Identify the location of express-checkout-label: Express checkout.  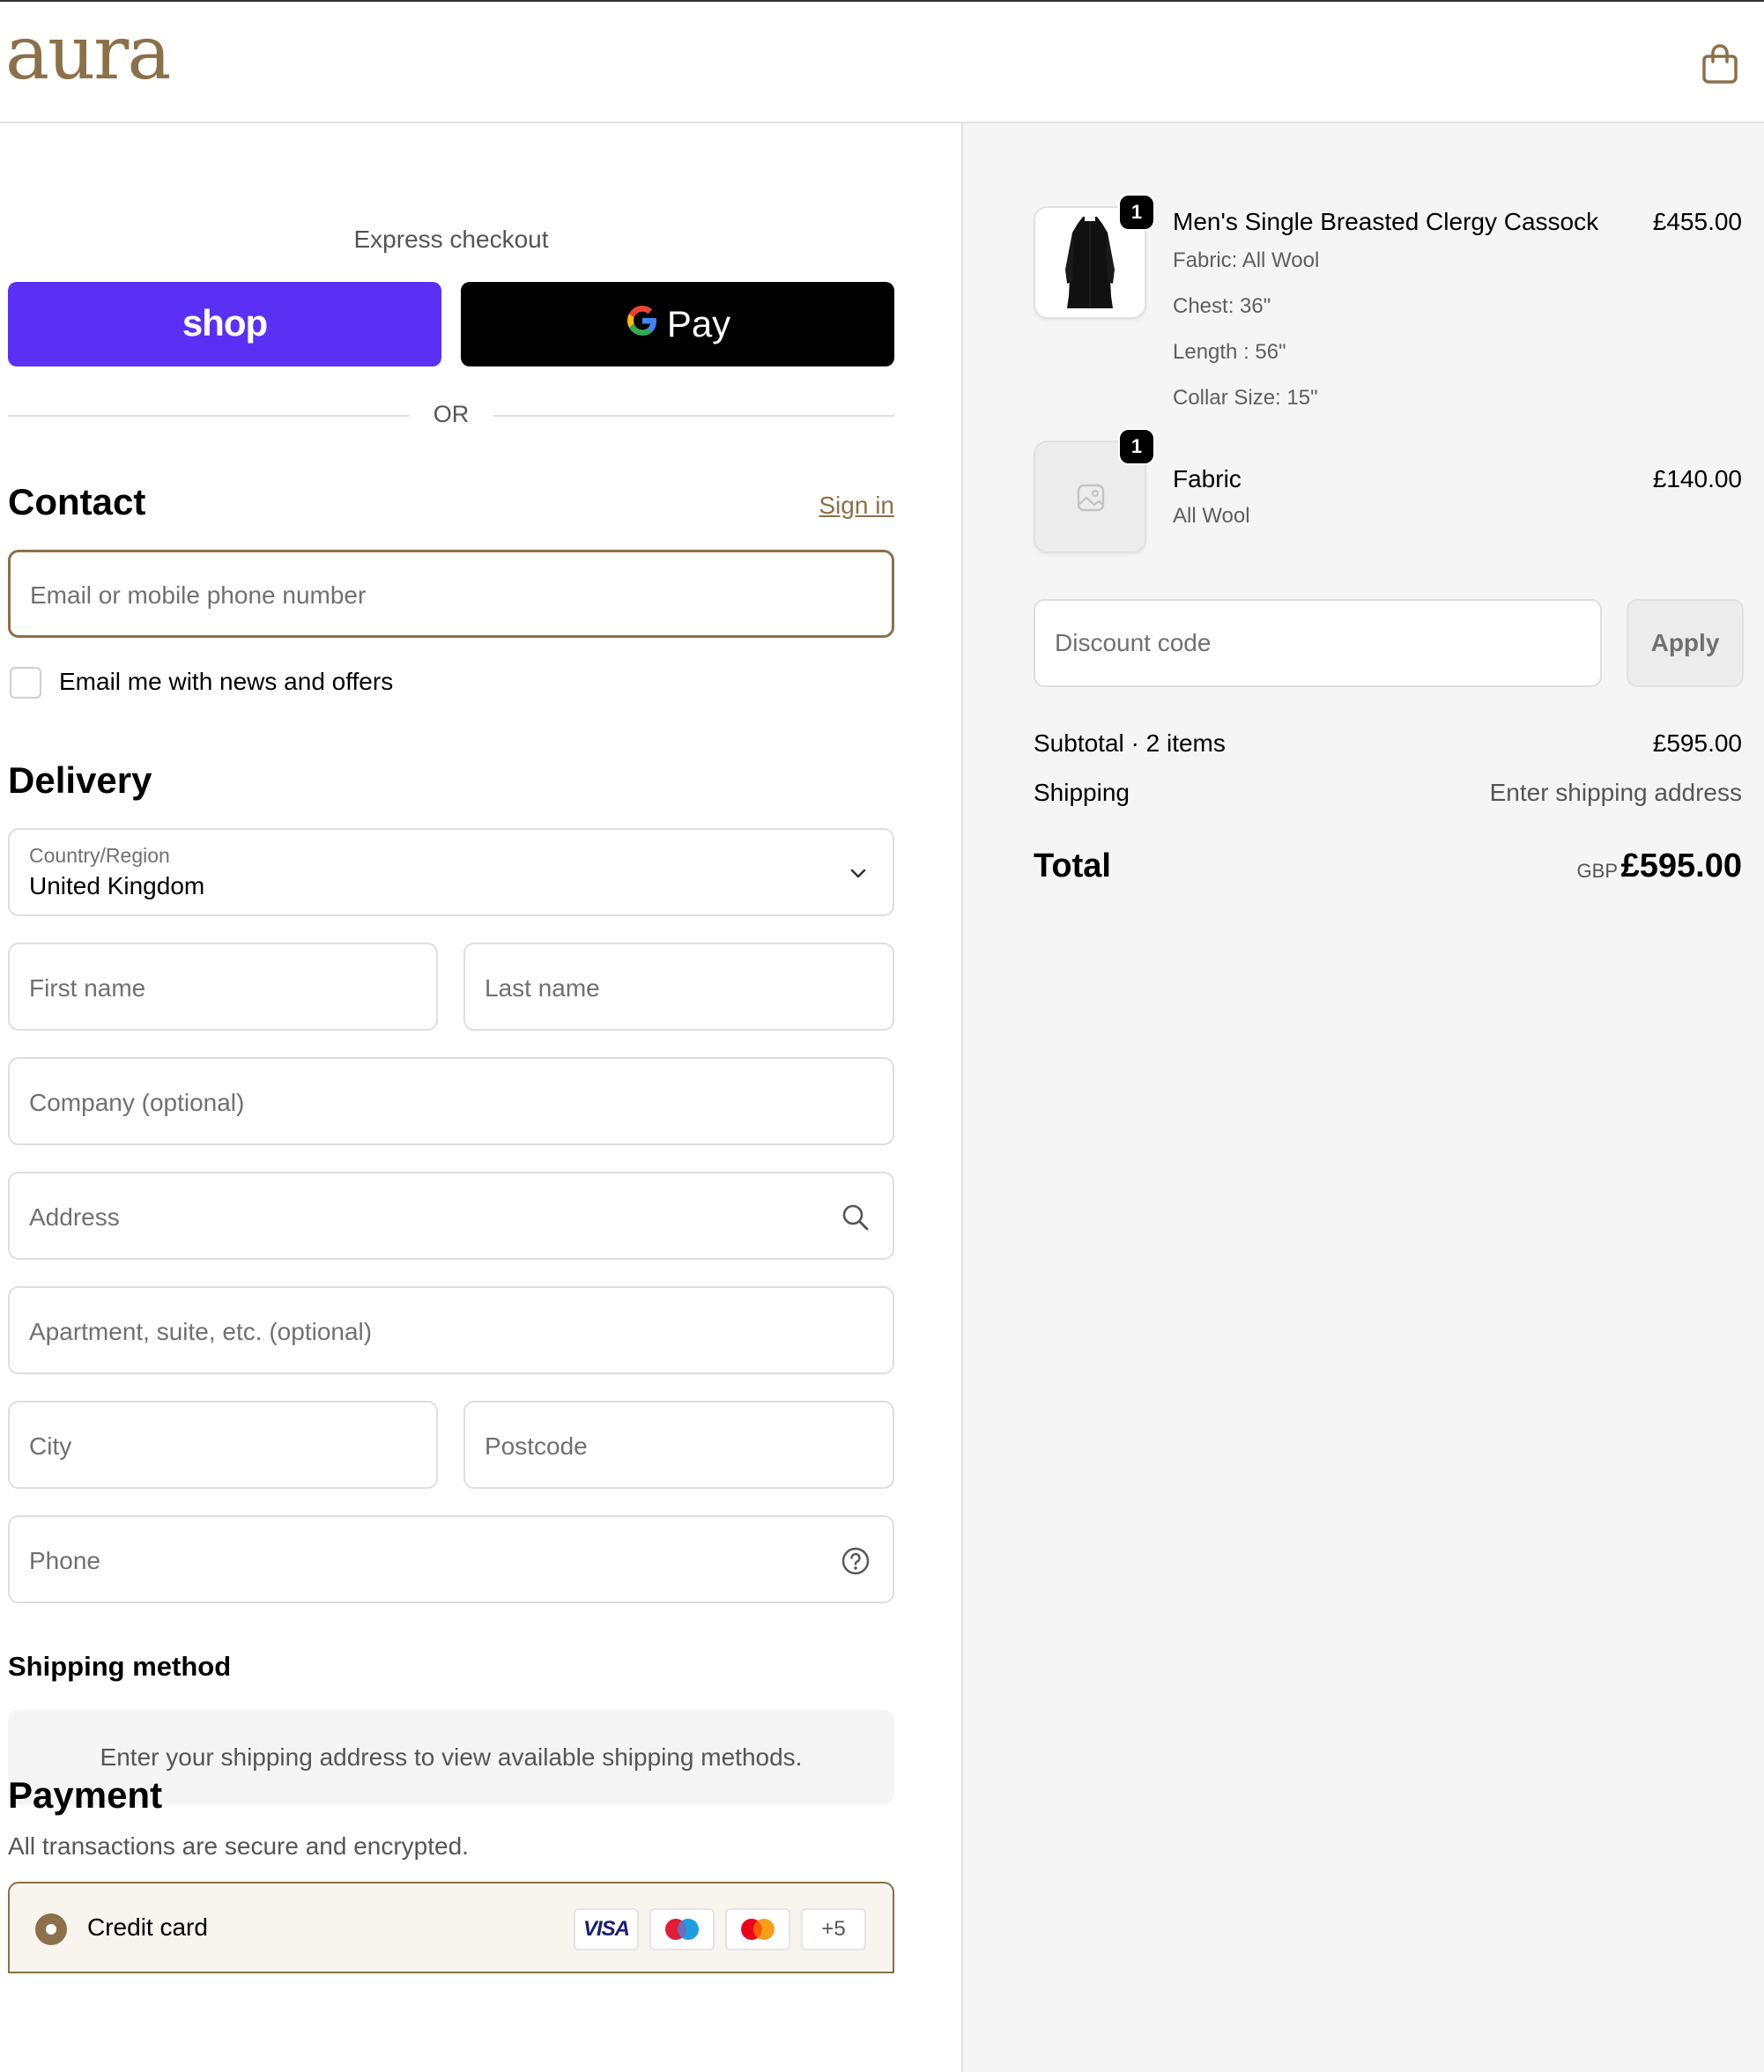
(451, 239).